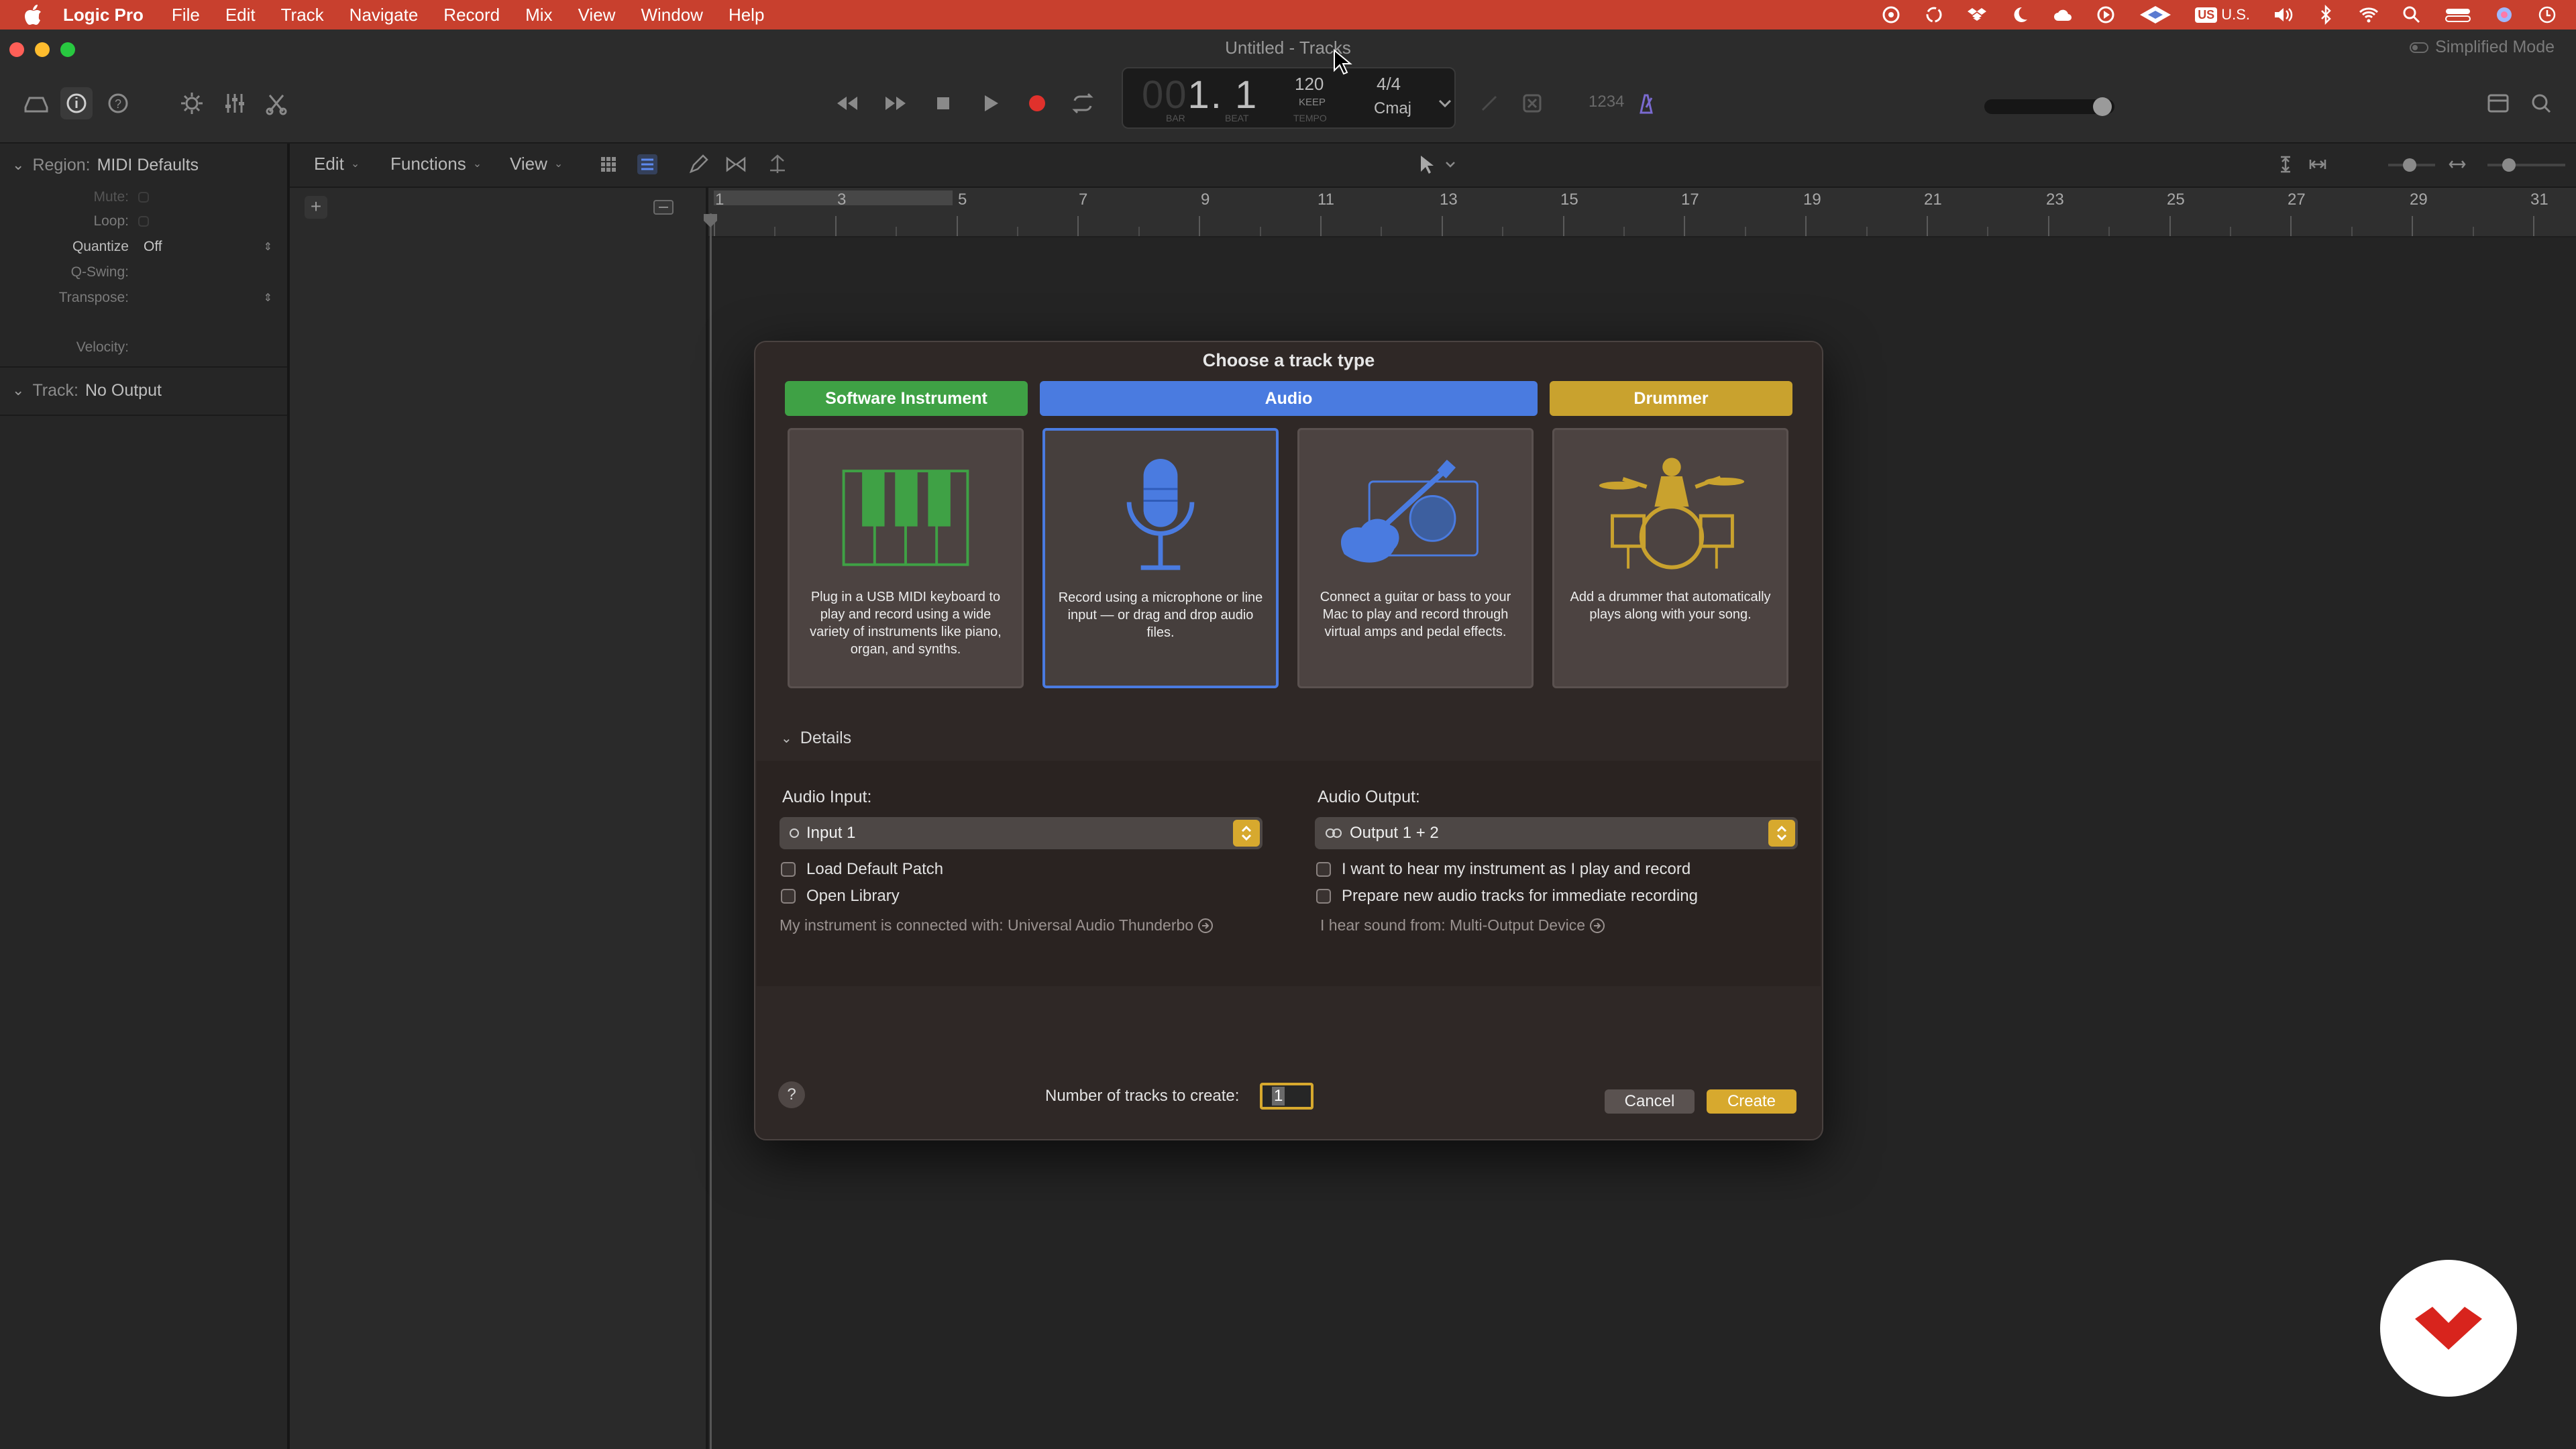  Describe the element at coordinates (1597, 926) in the screenshot. I see `arrow-right-circle-icon` at that location.